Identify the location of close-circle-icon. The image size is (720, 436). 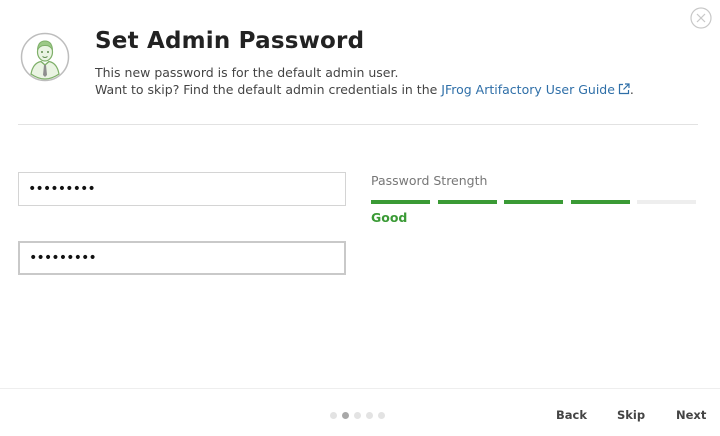
(701, 18).